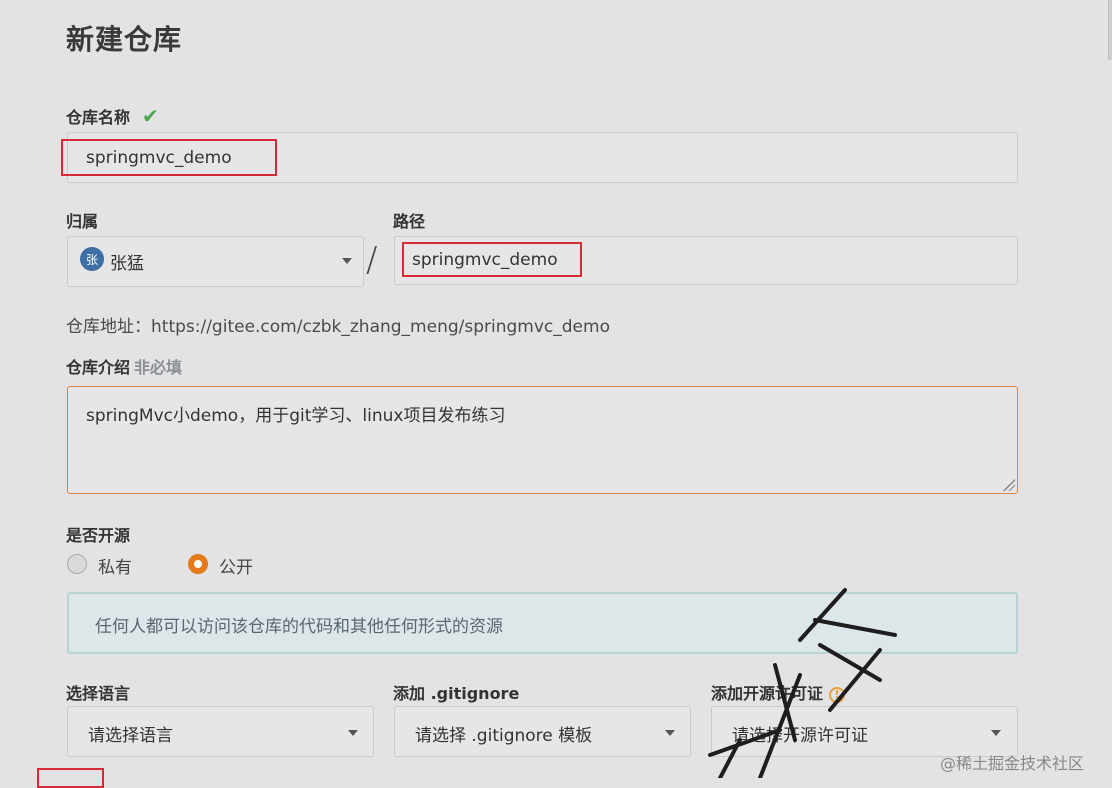  What do you see at coordinates (92, 259) in the screenshot?
I see `avatar: 张` at bounding box center [92, 259].